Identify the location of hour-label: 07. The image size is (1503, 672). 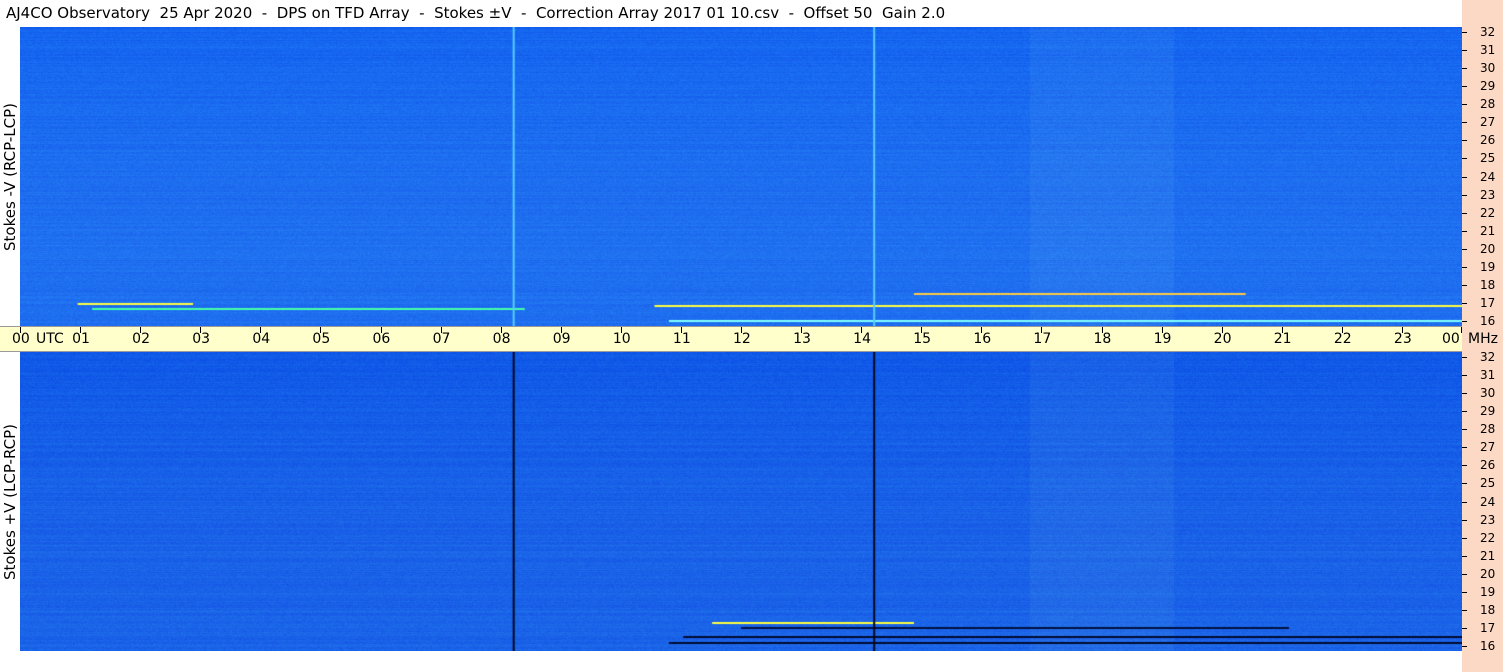
(441, 339).